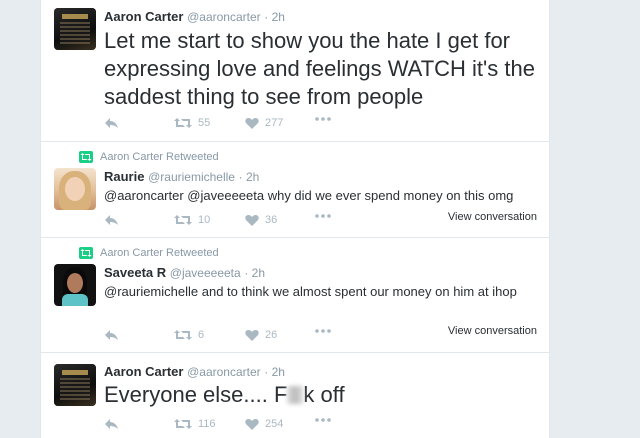  Describe the element at coordinates (271, 335) in the screenshot. I see `like-count: 26` at that location.